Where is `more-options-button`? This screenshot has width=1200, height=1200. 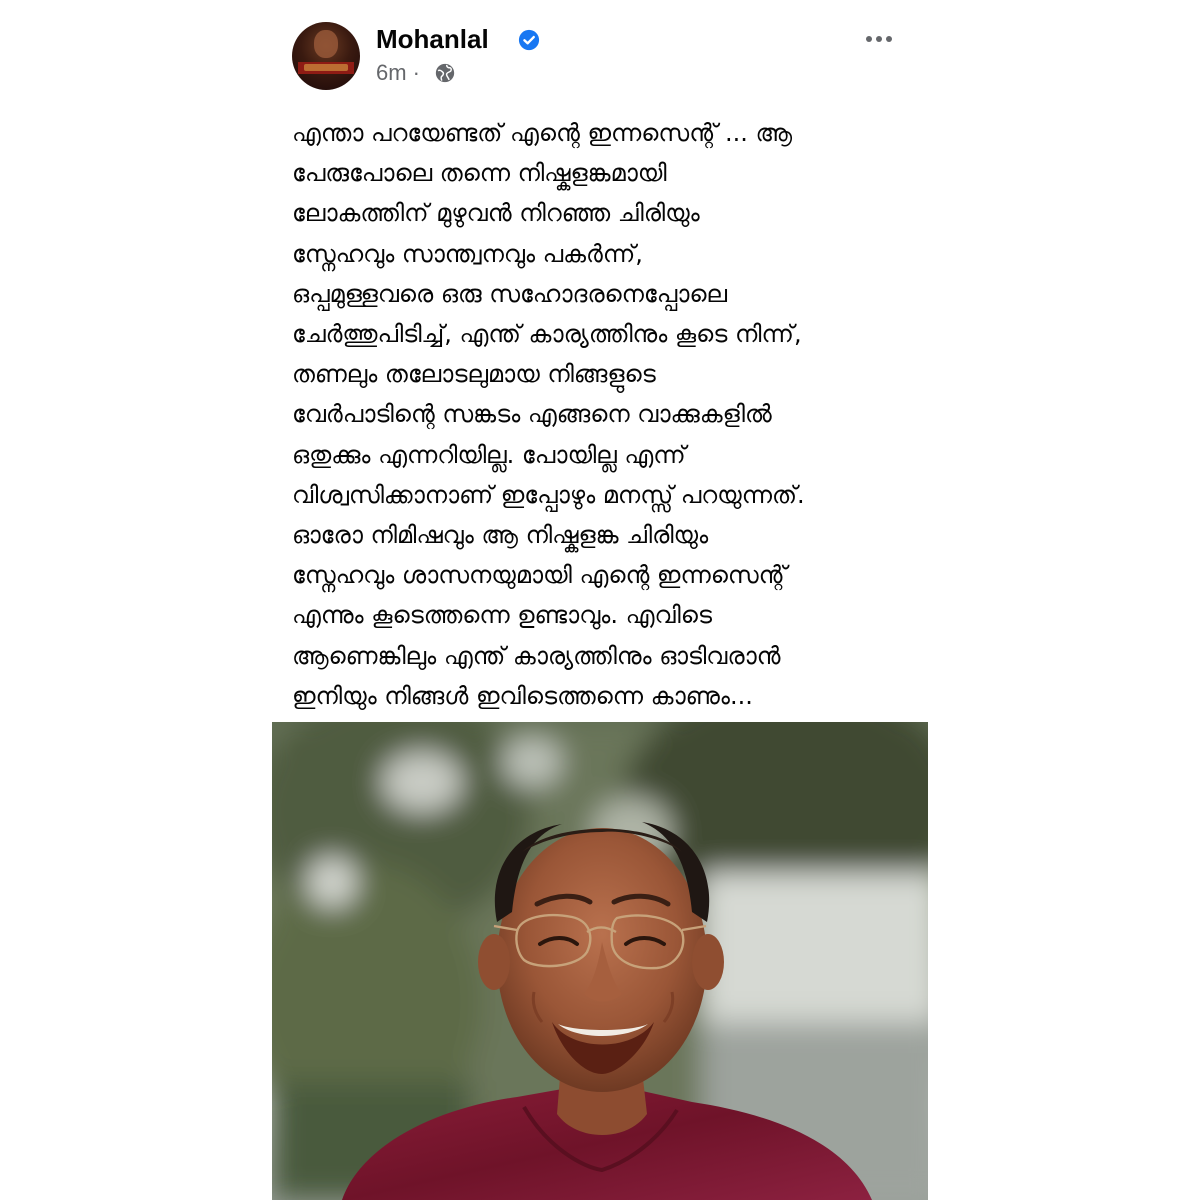 more-options-button is located at coordinates (883, 38).